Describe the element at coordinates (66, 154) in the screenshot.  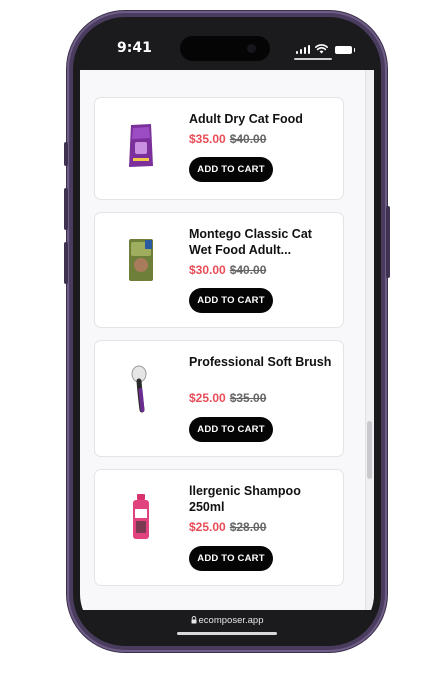
I see `mute-switch` at that location.